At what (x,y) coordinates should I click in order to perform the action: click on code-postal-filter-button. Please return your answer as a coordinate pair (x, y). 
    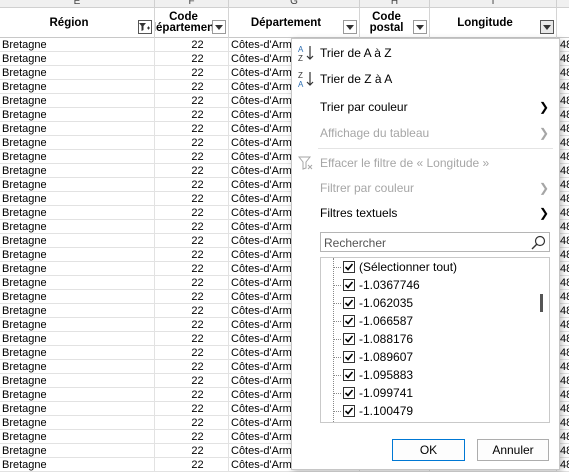
    Looking at the image, I should click on (420, 27).